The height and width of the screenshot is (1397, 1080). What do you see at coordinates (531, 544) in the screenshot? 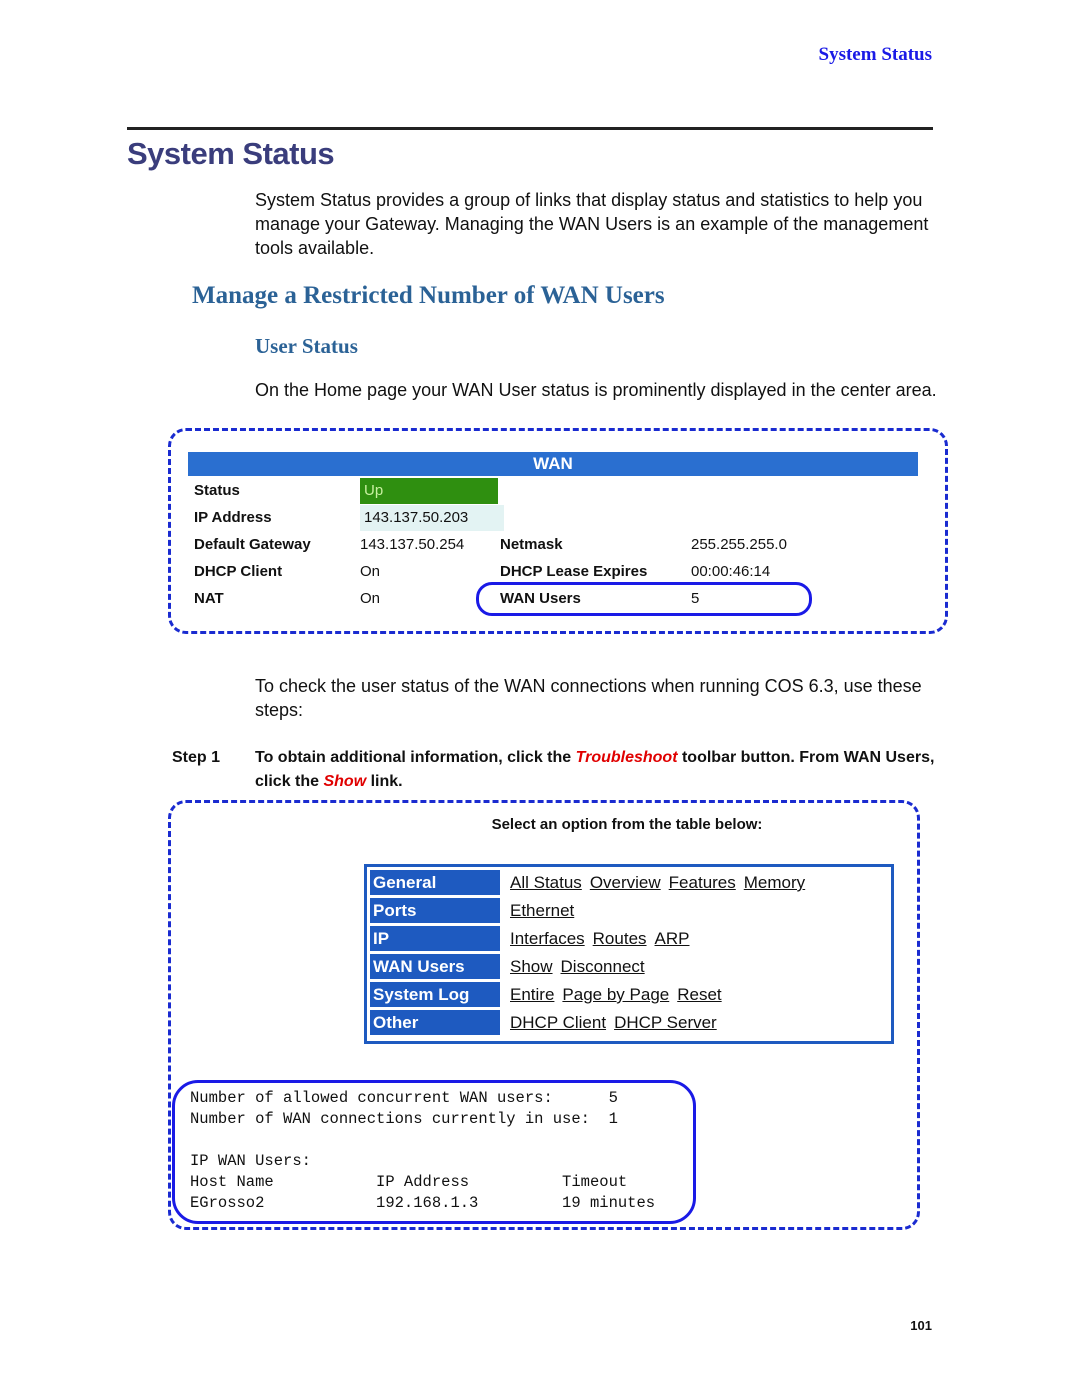
I see `wan-label: Netmask` at bounding box center [531, 544].